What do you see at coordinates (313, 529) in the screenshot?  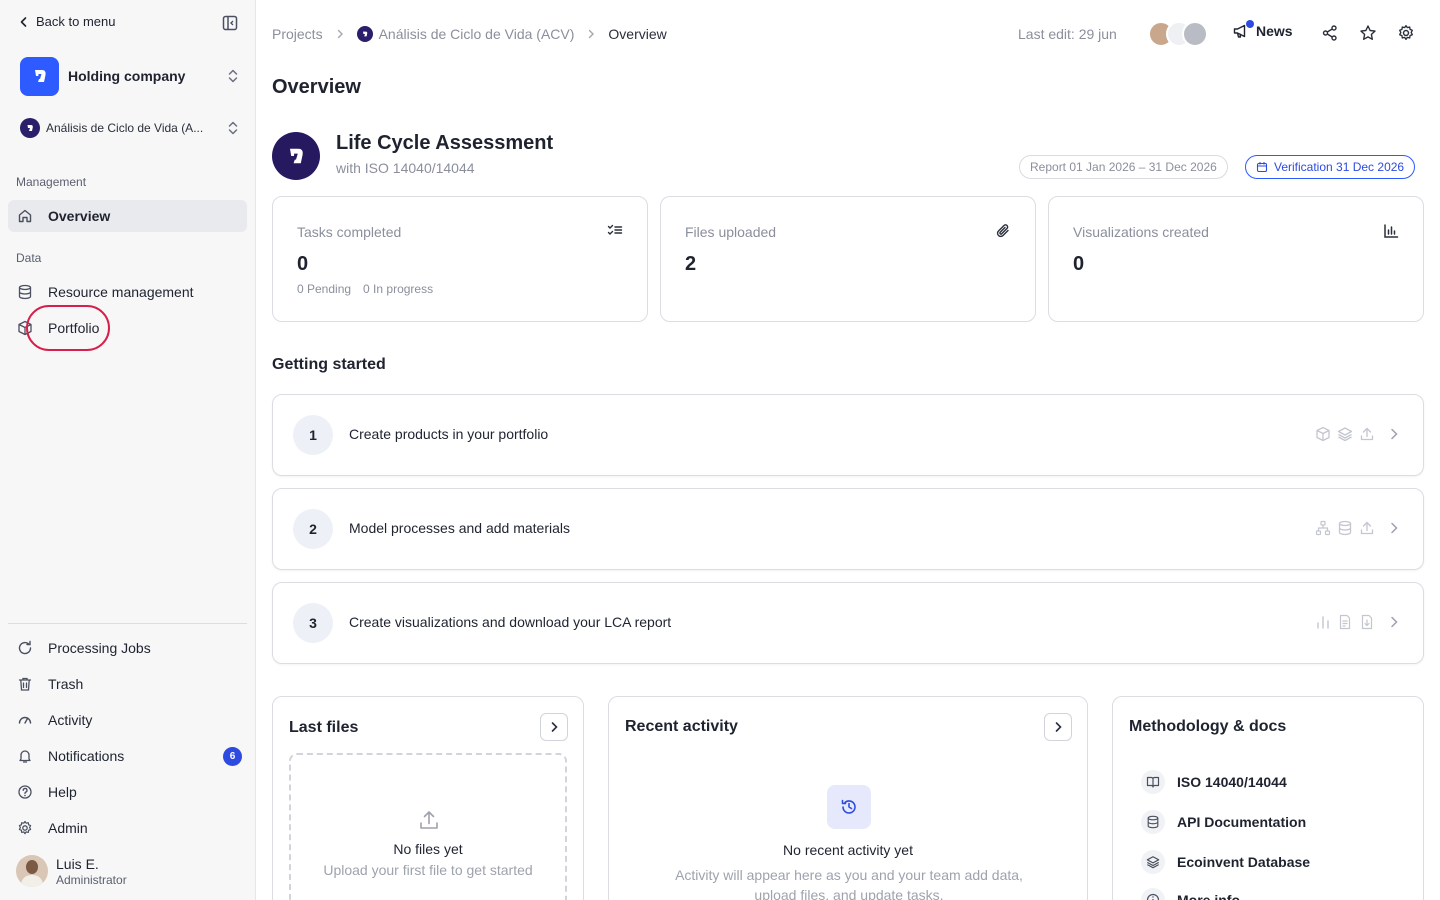 I see `step-number: 2` at bounding box center [313, 529].